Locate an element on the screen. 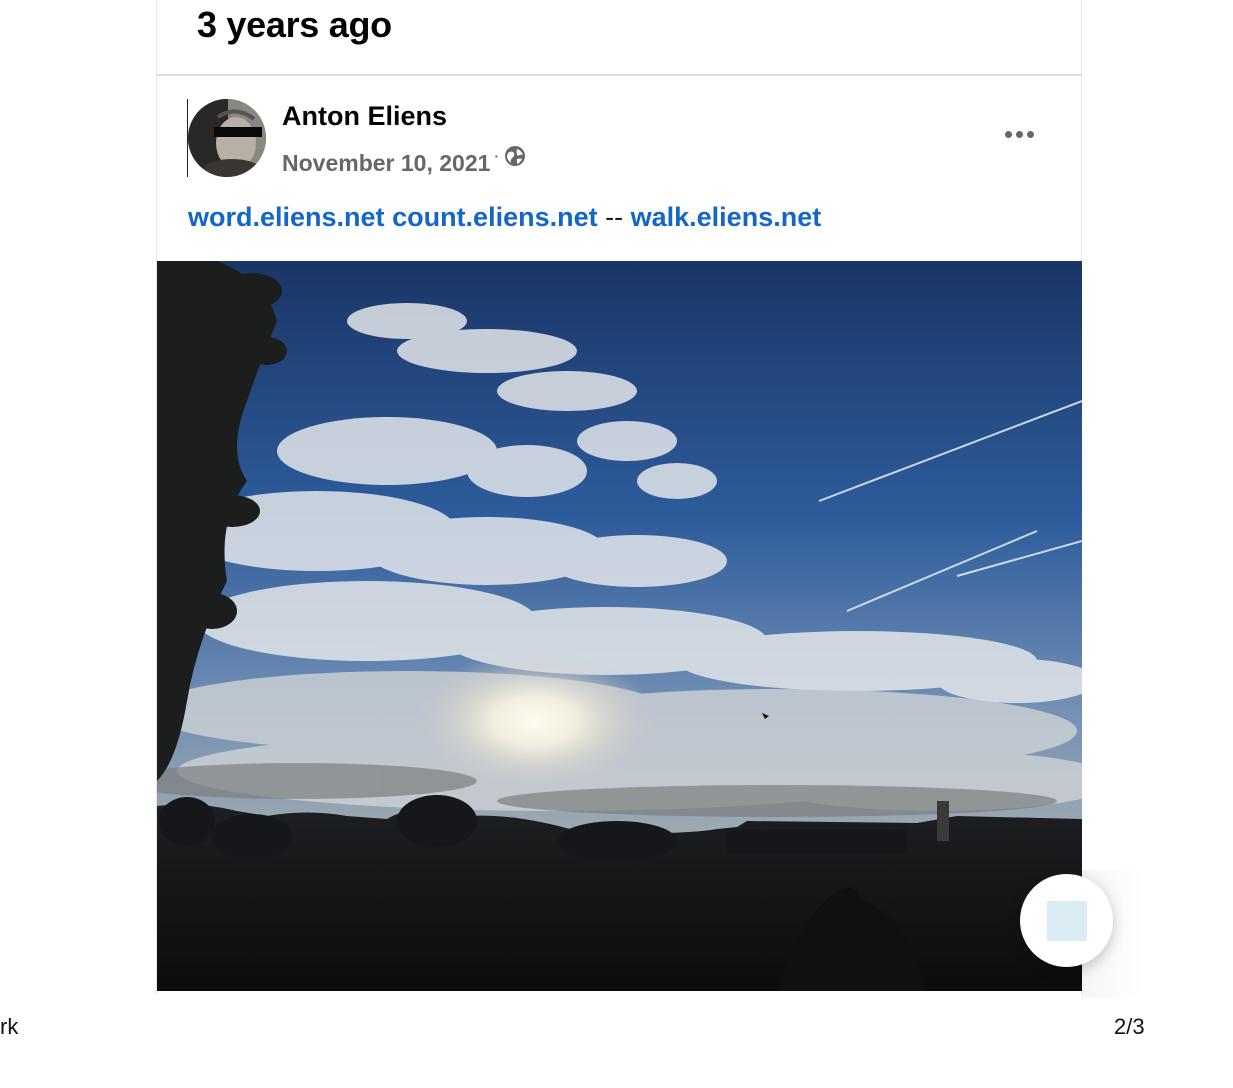 This screenshot has width=1233, height=1088. memory-title: 3 years ago is located at coordinates (294, 24).